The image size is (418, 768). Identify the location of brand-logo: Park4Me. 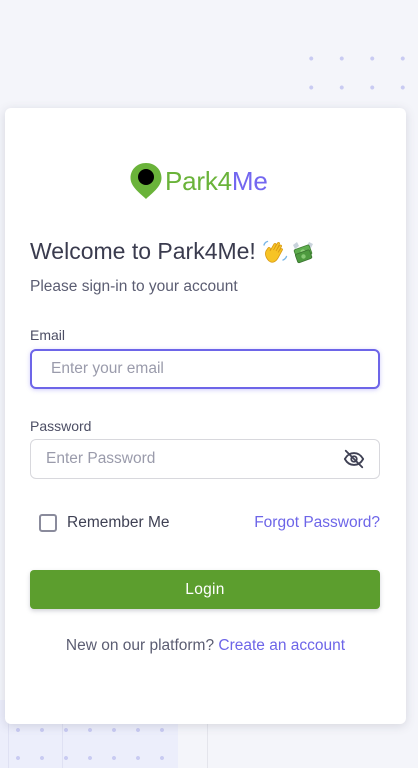
(198, 181).